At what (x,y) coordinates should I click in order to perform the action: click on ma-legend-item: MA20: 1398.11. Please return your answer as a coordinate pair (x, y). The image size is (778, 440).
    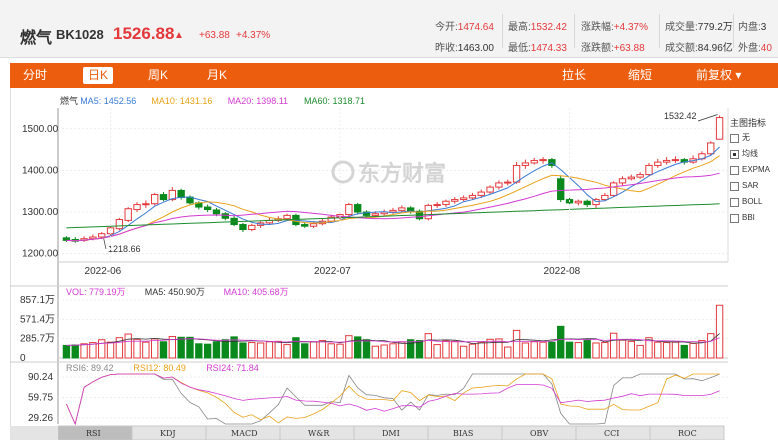
    Looking at the image, I should click on (258, 101).